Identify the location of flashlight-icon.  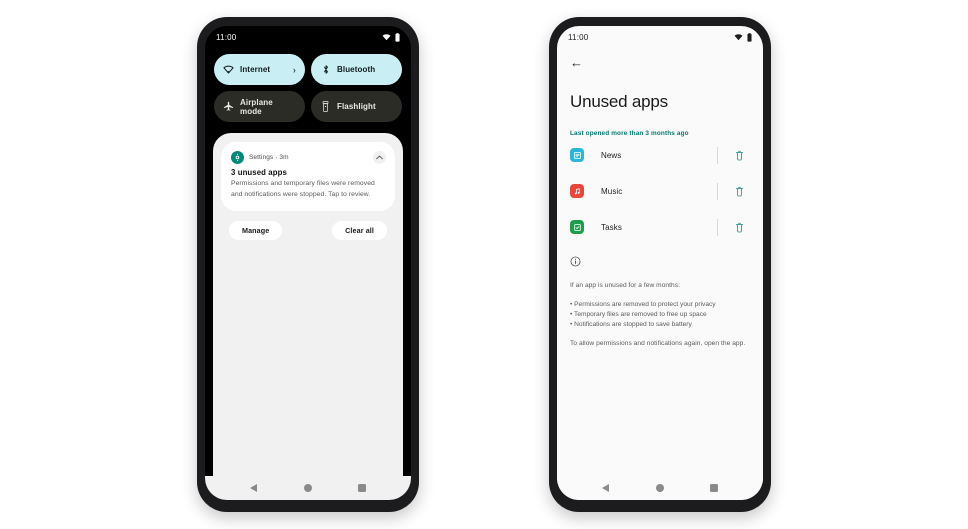
(325, 106).